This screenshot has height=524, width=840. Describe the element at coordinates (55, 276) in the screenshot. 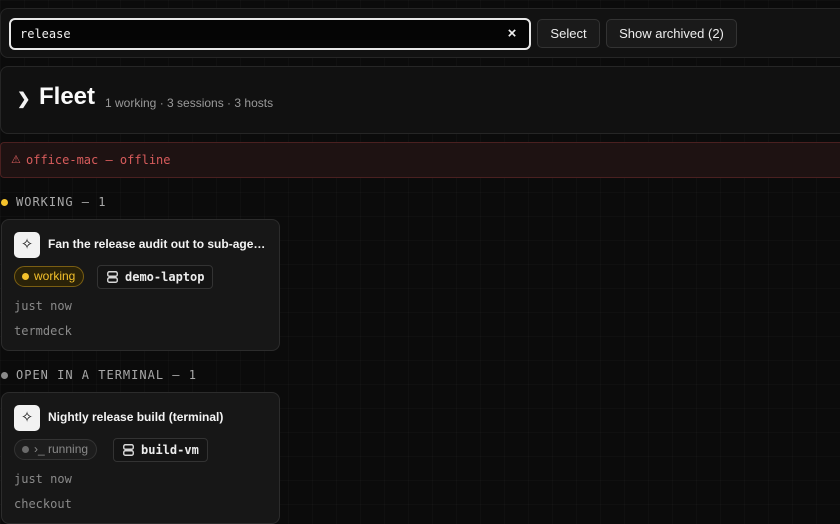

I see `status-label: working` at that location.